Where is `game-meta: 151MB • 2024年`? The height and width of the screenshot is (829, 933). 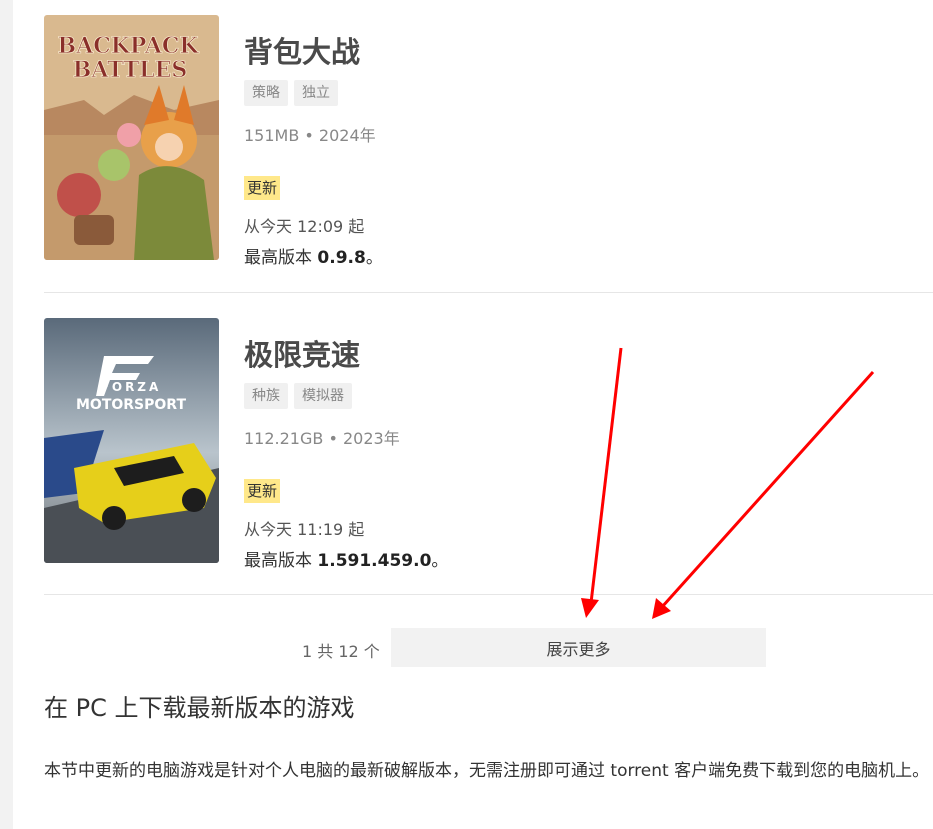 game-meta: 151MB • 2024年 is located at coordinates (310, 135).